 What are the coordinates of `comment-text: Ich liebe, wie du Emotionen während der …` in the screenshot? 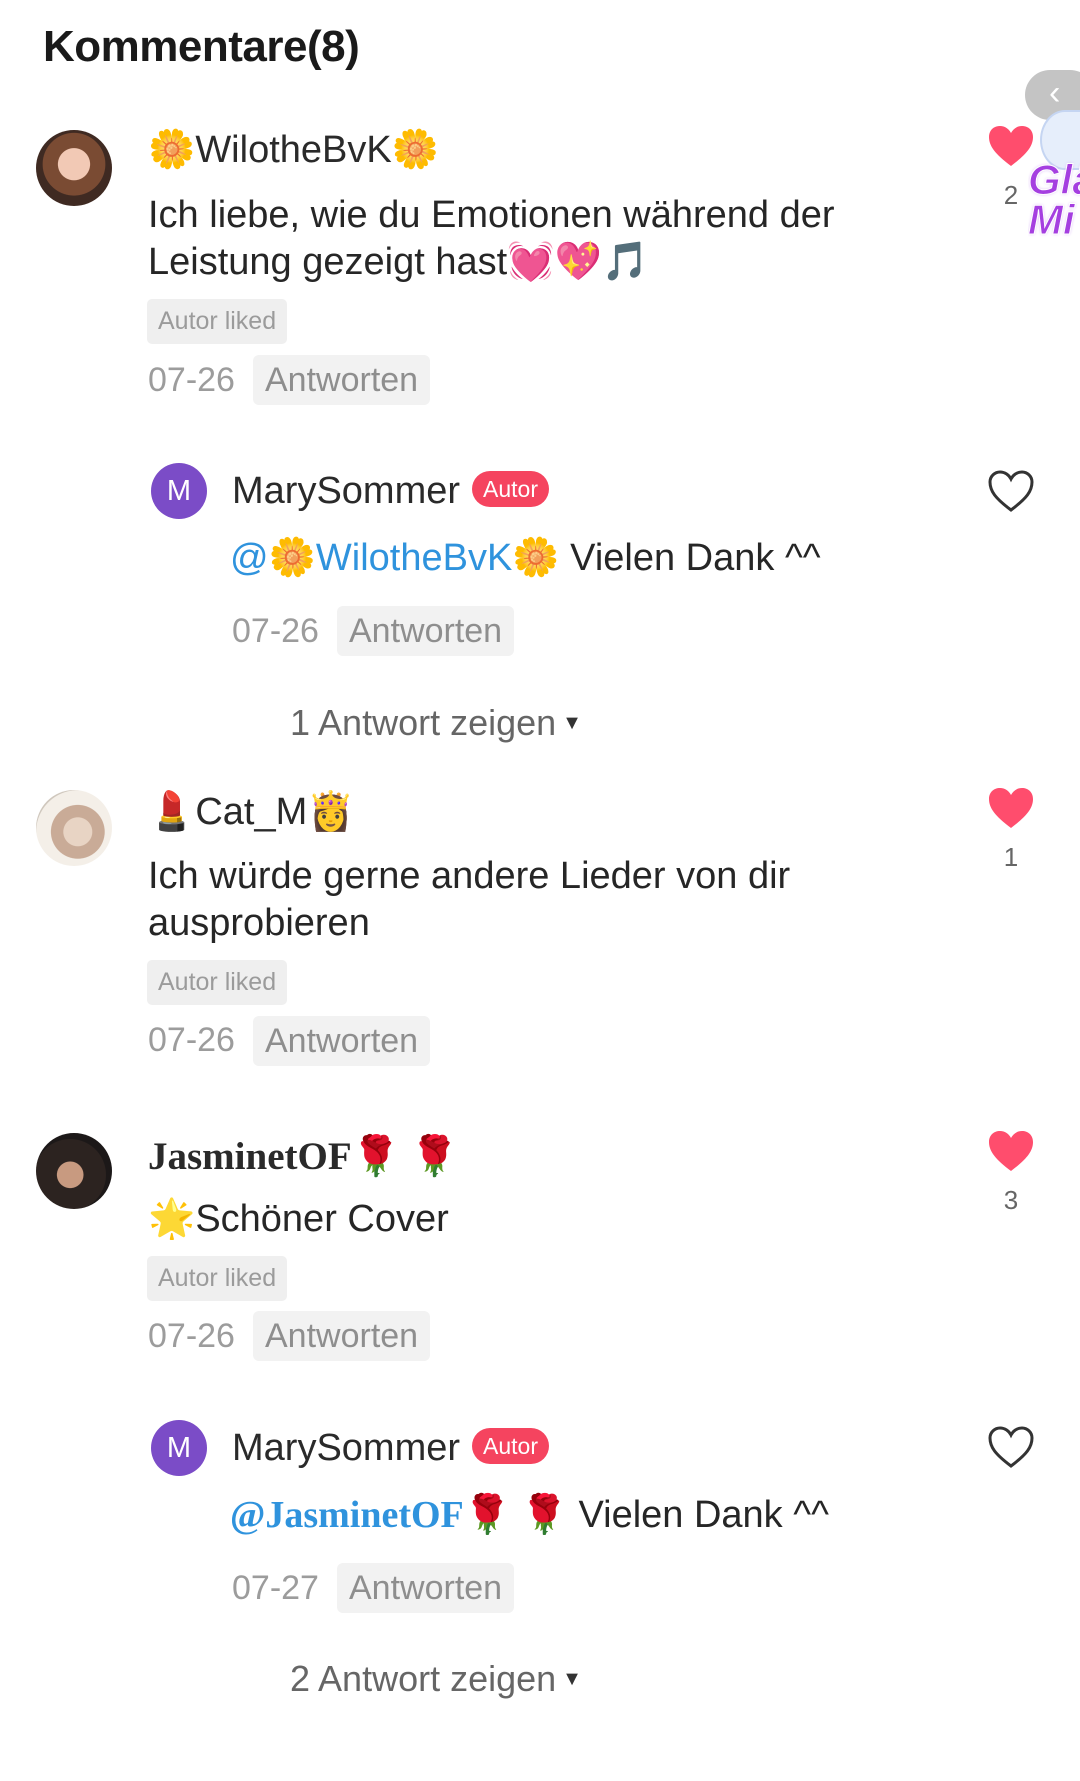 It's located at (491, 238).